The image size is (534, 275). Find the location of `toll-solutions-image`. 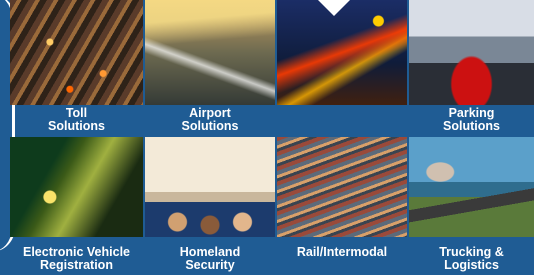

toll-solutions-image is located at coordinates (76, 52).